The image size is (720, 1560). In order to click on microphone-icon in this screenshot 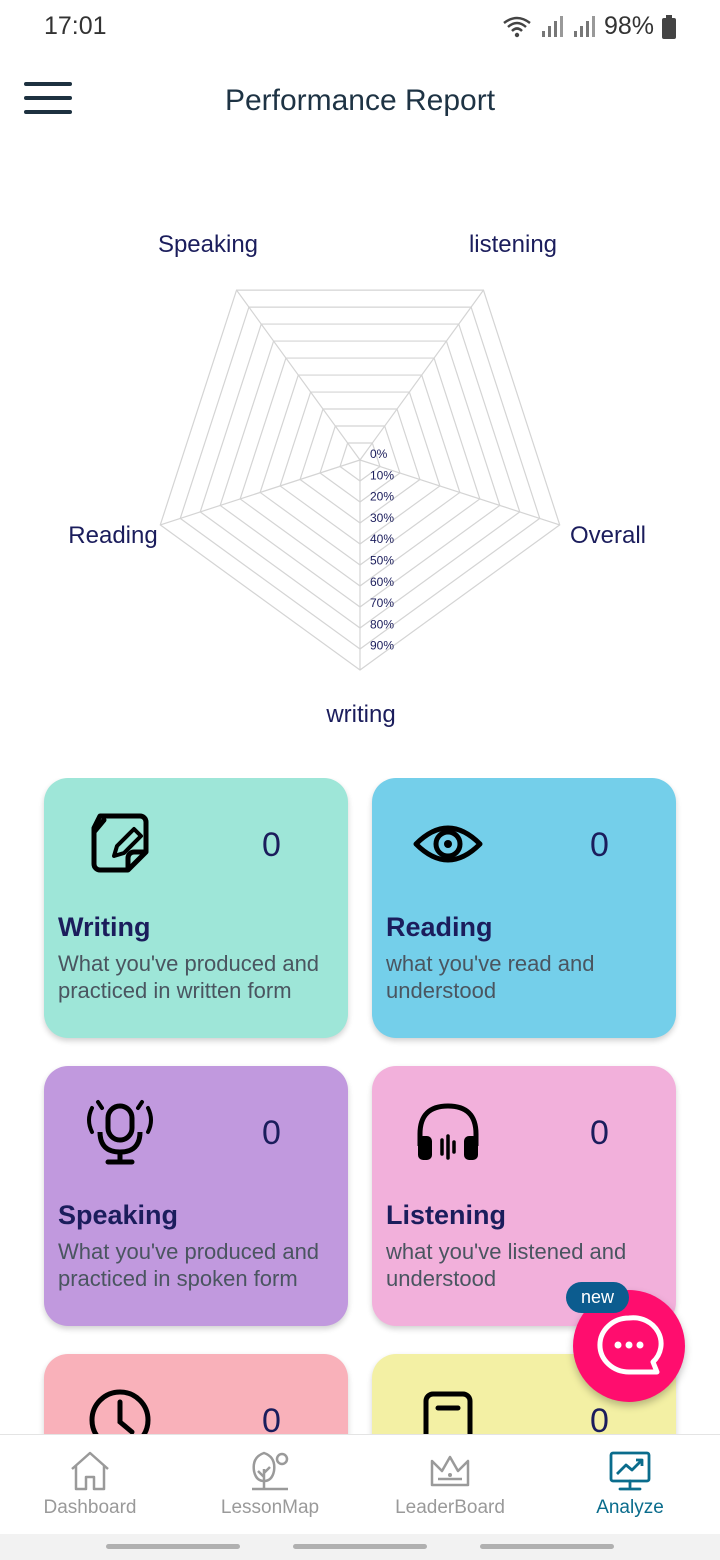, I will do `click(120, 1132)`.